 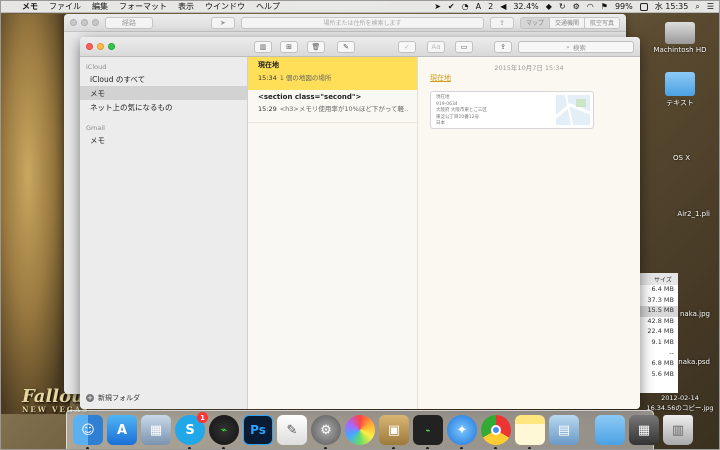 What do you see at coordinates (437, 6) in the screenshot?
I see `location-icon: ➤` at bounding box center [437, 6].